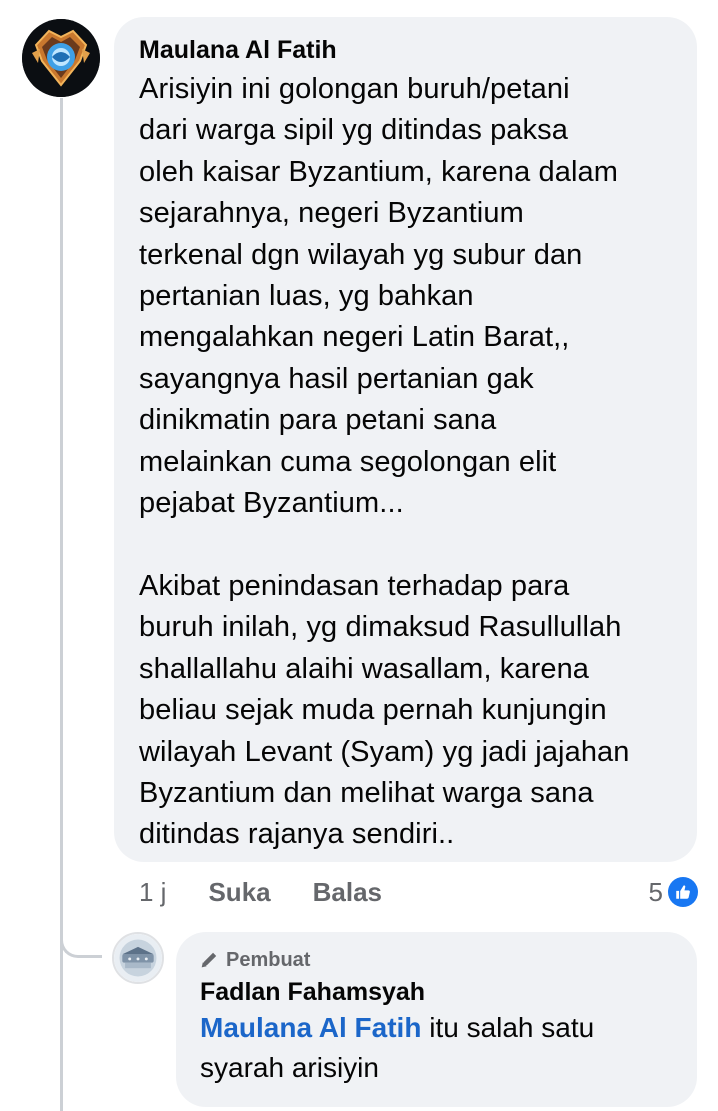 The image size is (718, 1111). Describe the element at coordinates (268, 959) in the screenshot. I see `author-badge-label: Pembuat` at that location.